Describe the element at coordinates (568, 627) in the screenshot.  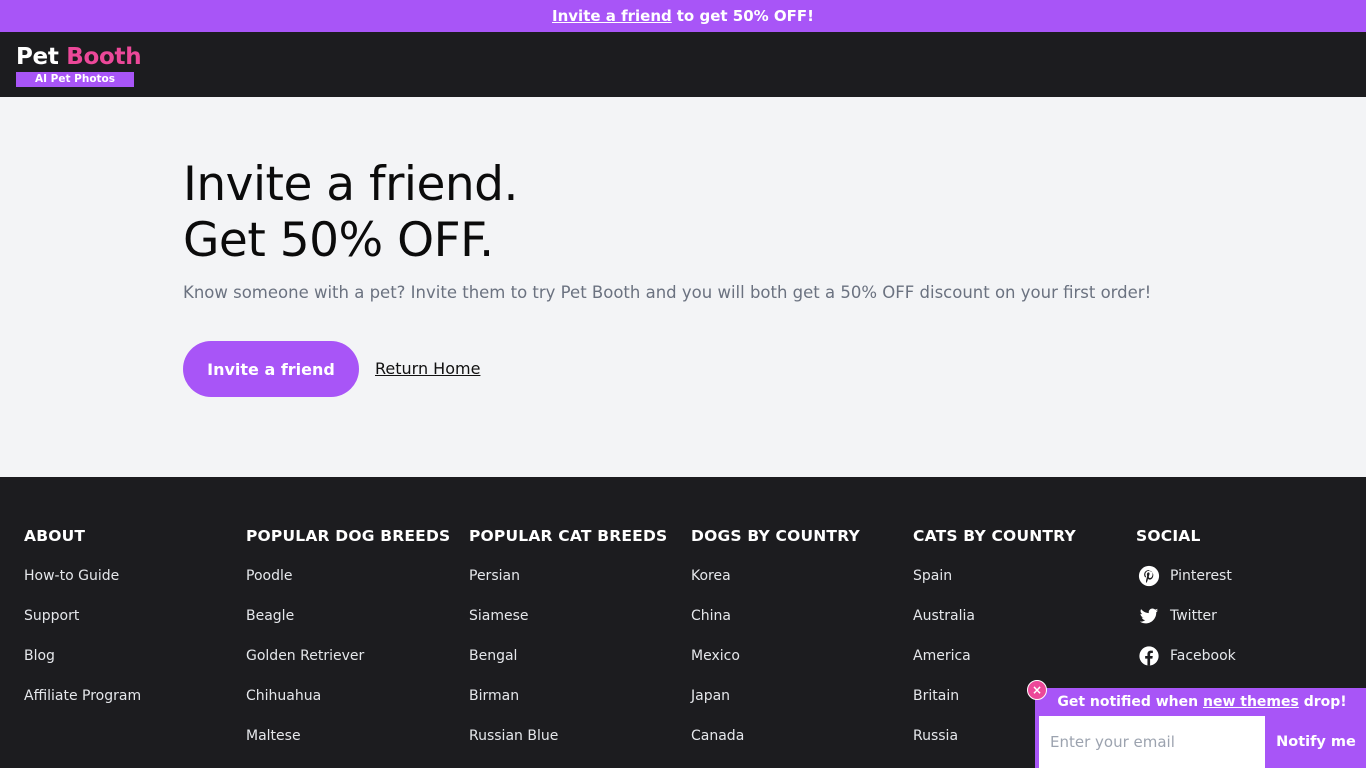
I see `footer-link-siamese: Siamese` at that location.